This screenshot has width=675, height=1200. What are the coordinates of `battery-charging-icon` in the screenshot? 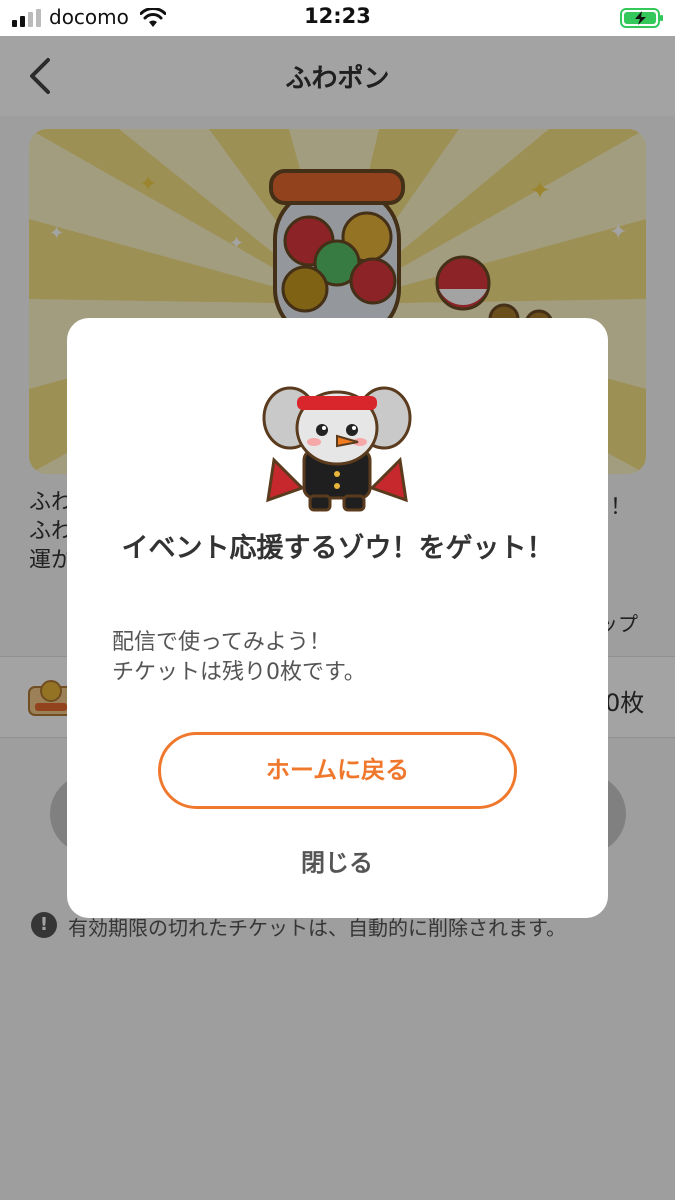 It's located at (641, 18).